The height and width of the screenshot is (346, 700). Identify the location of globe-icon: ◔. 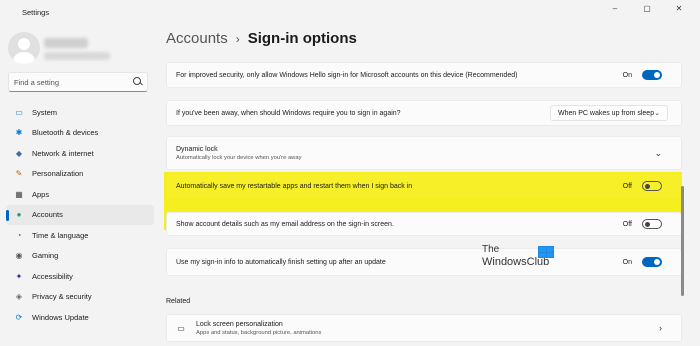
(19, 235).